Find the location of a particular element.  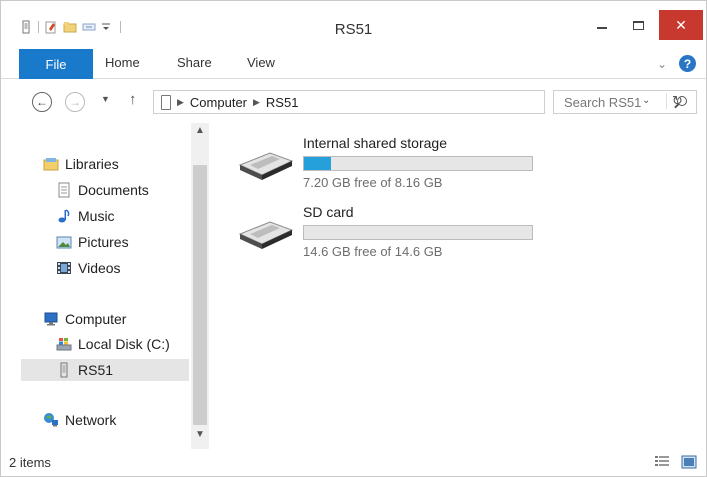

computer-icon is located at coordinates (51, 319).